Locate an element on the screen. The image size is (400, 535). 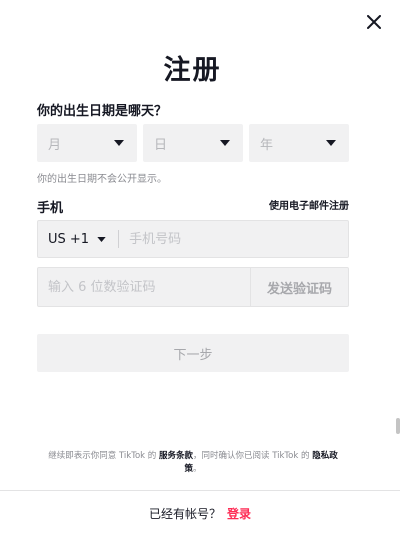
close-icon is located at coordinates (374, 22).